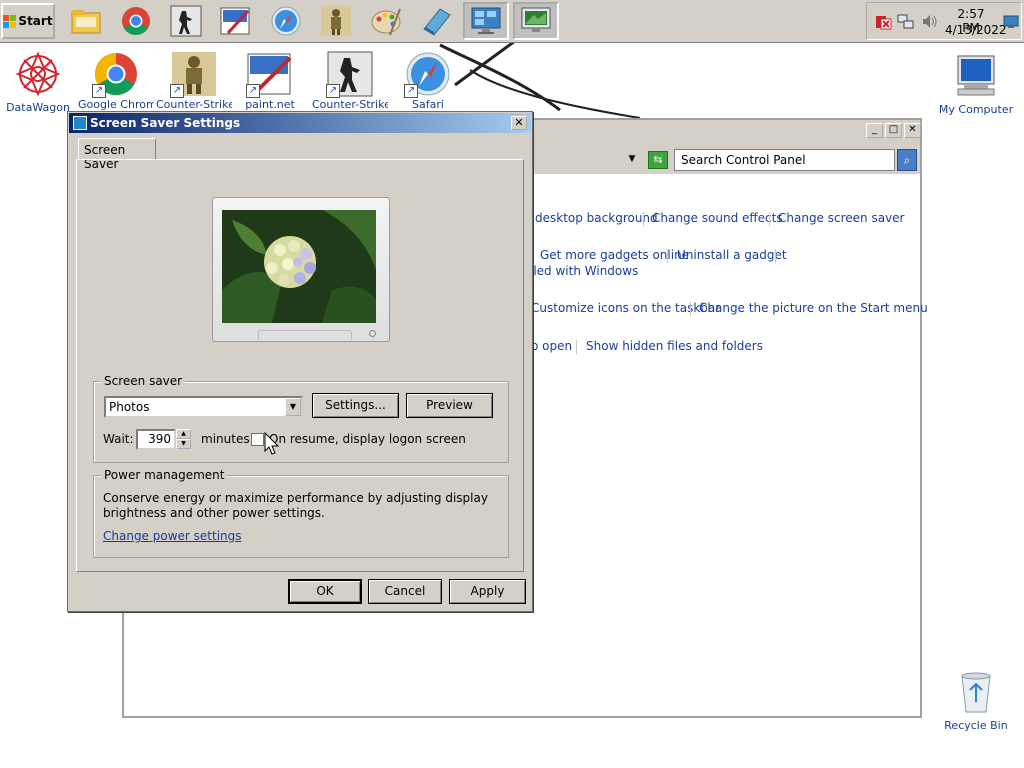 The height and width of the screenshot is (768, 1024). What do you see at coordinates (350, 83) in the screenshot?
I see `desktop-icon-counter-strike-2: ↗ Counter-Strike` at bounding box center [350, 83].